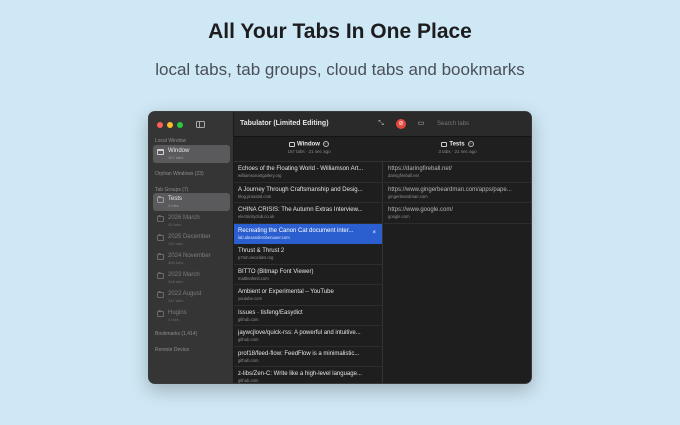  What do you see at coordinates (401, 124) in the screenshot?
I see `stop-editing-icon: ⊘` at bounding box center [401, 124].